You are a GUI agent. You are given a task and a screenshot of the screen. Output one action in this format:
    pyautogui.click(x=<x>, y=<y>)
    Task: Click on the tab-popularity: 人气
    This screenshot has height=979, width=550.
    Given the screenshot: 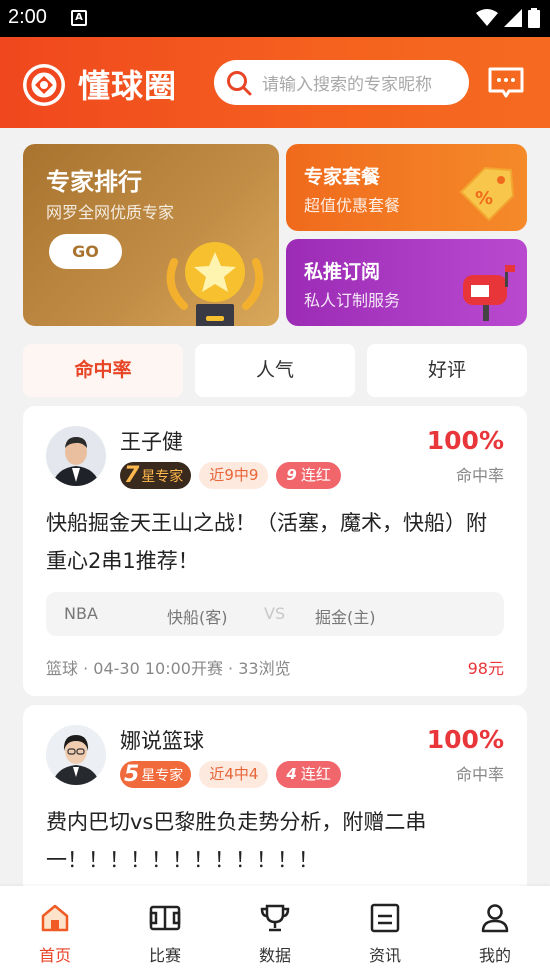 What is the action you would take?
    pyautogui.click(x=275, y=370)
    